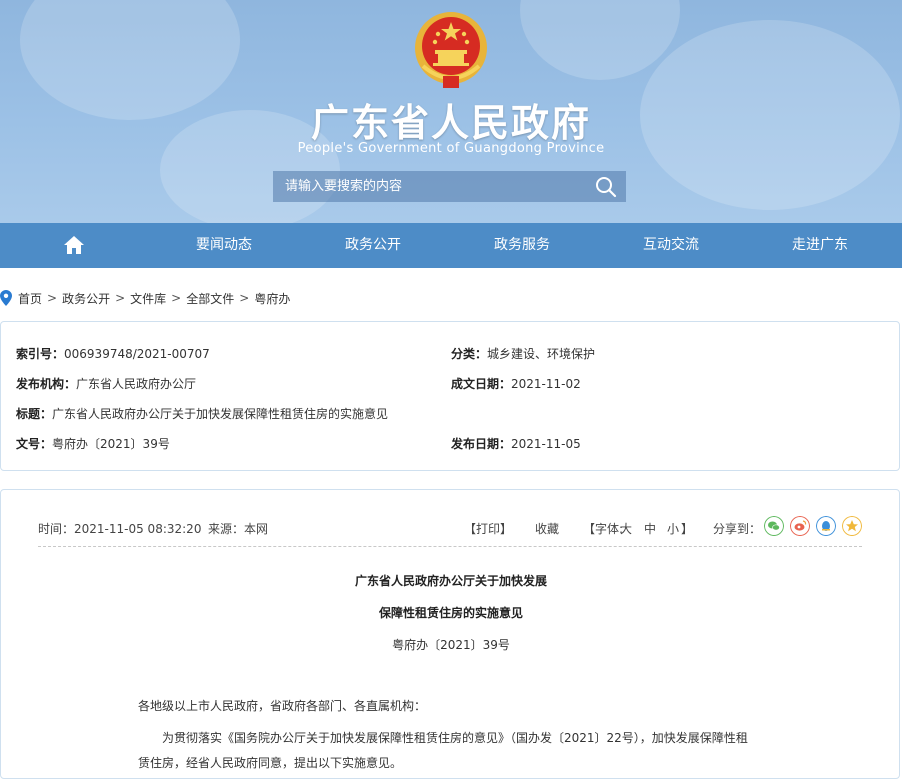 The height and width of the screenshot is (779, 902). I want to click on meta-publisher: 发布机构：广东省人民政府办公厅, so click(106, 383).